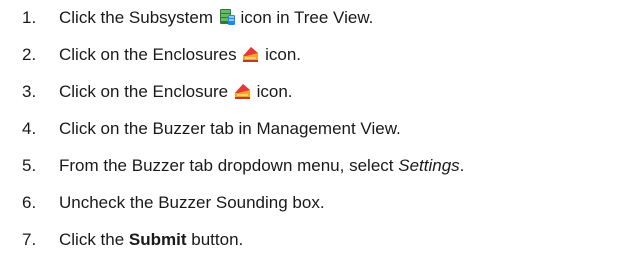  Describe the element at coordinates (227, 17) in the screenshot. I see `subsystem-icon` at that location.